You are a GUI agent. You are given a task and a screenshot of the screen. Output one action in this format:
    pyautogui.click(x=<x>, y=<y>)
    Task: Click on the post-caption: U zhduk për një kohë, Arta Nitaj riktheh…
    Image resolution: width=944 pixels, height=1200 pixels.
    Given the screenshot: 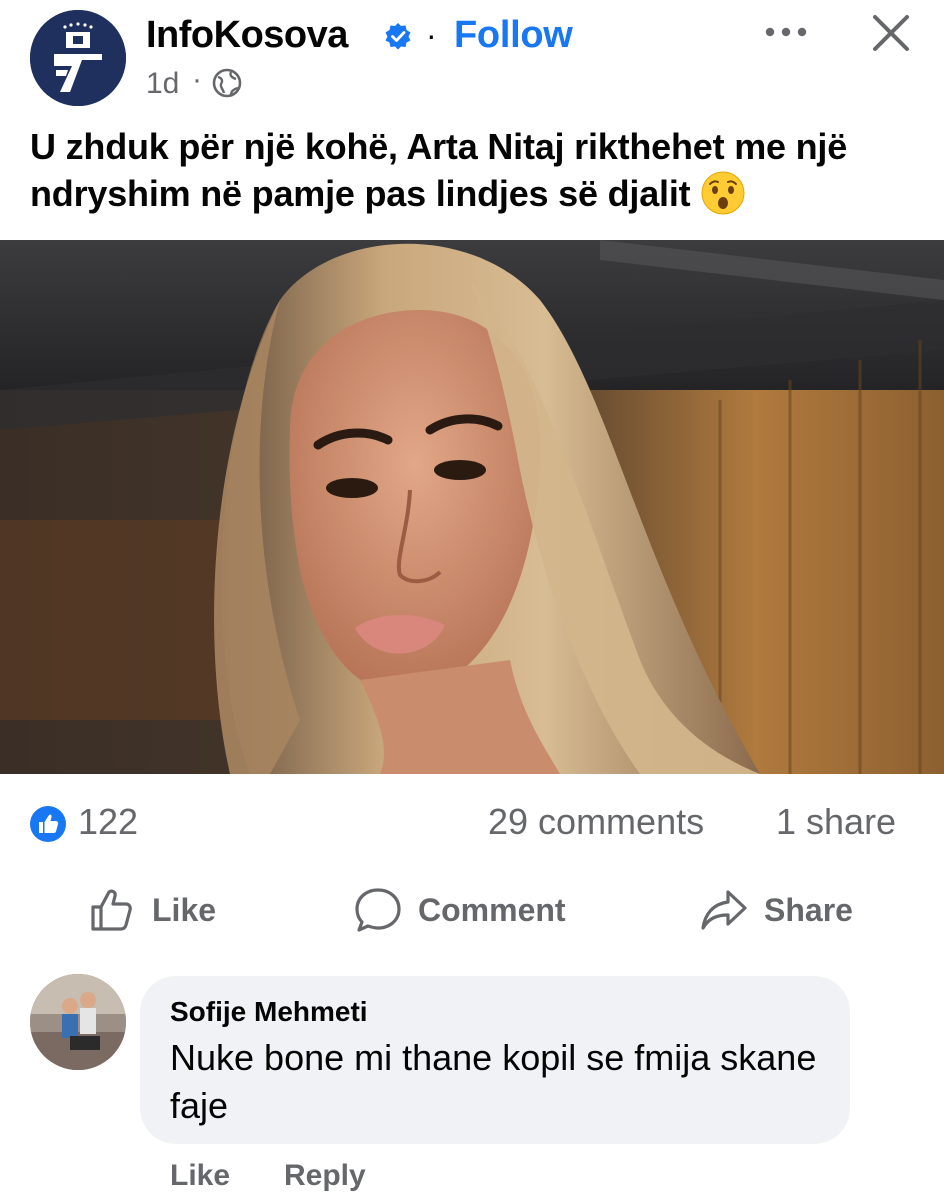 What is the action you would take?
    pyautogui.click(x=475, y=170)
    